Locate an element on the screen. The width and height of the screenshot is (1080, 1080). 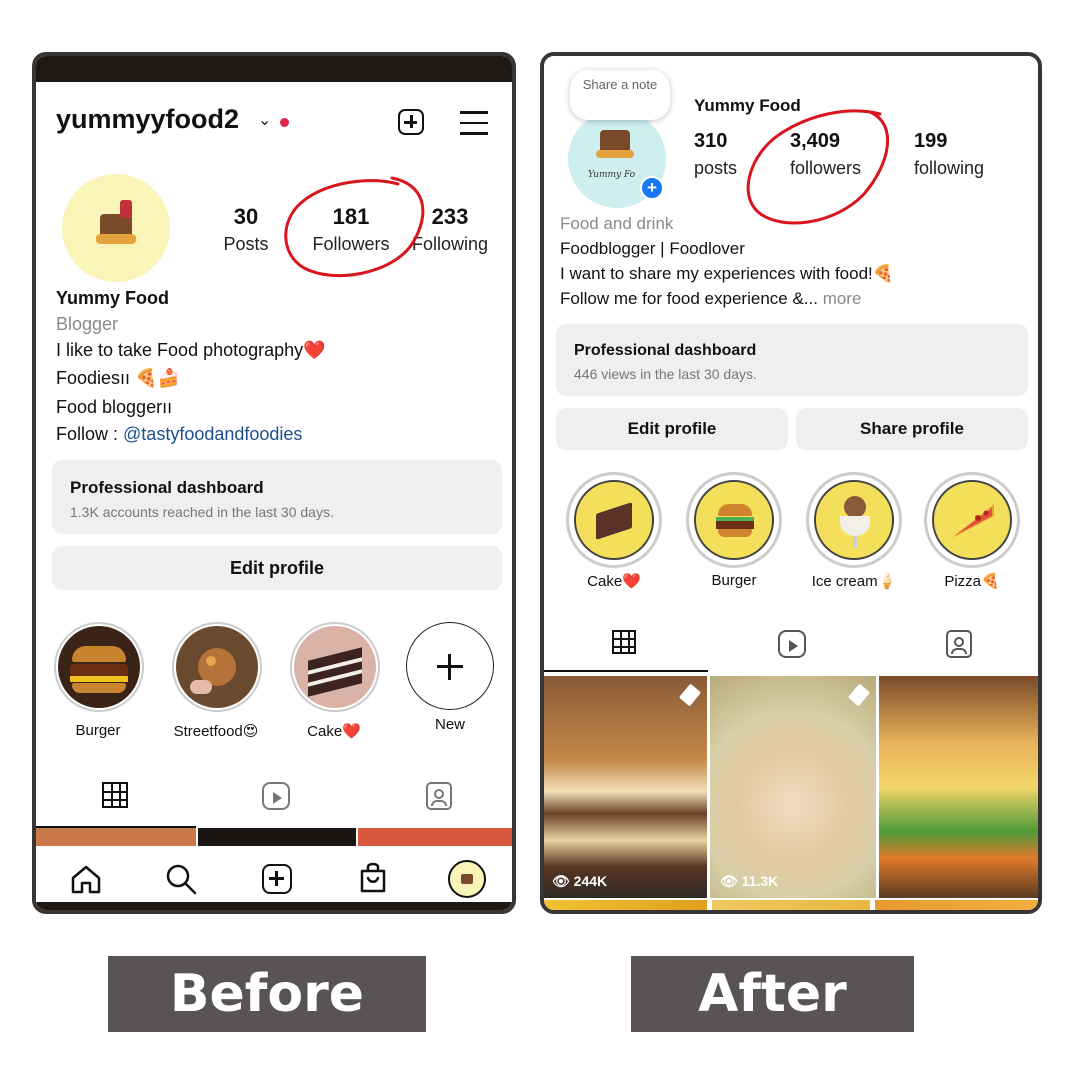
bio-line-2: Foodiesıı 🍕🍰 is located at coordinates (118, 378).